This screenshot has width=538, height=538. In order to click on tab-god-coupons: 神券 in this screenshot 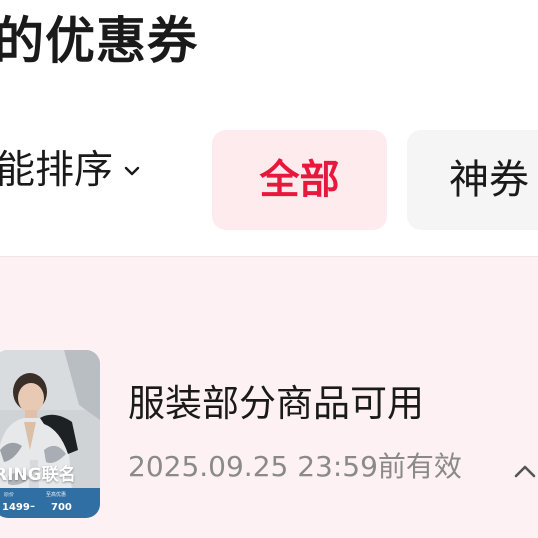, I will do `click(472, 180)`.